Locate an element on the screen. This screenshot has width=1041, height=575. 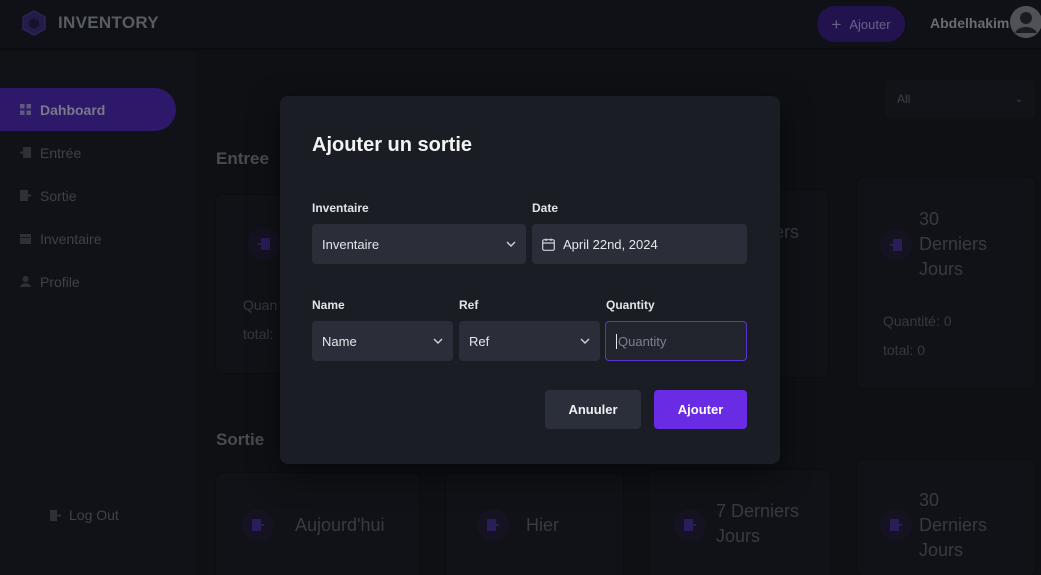
text-cursor is located at coordinates (616, 341).